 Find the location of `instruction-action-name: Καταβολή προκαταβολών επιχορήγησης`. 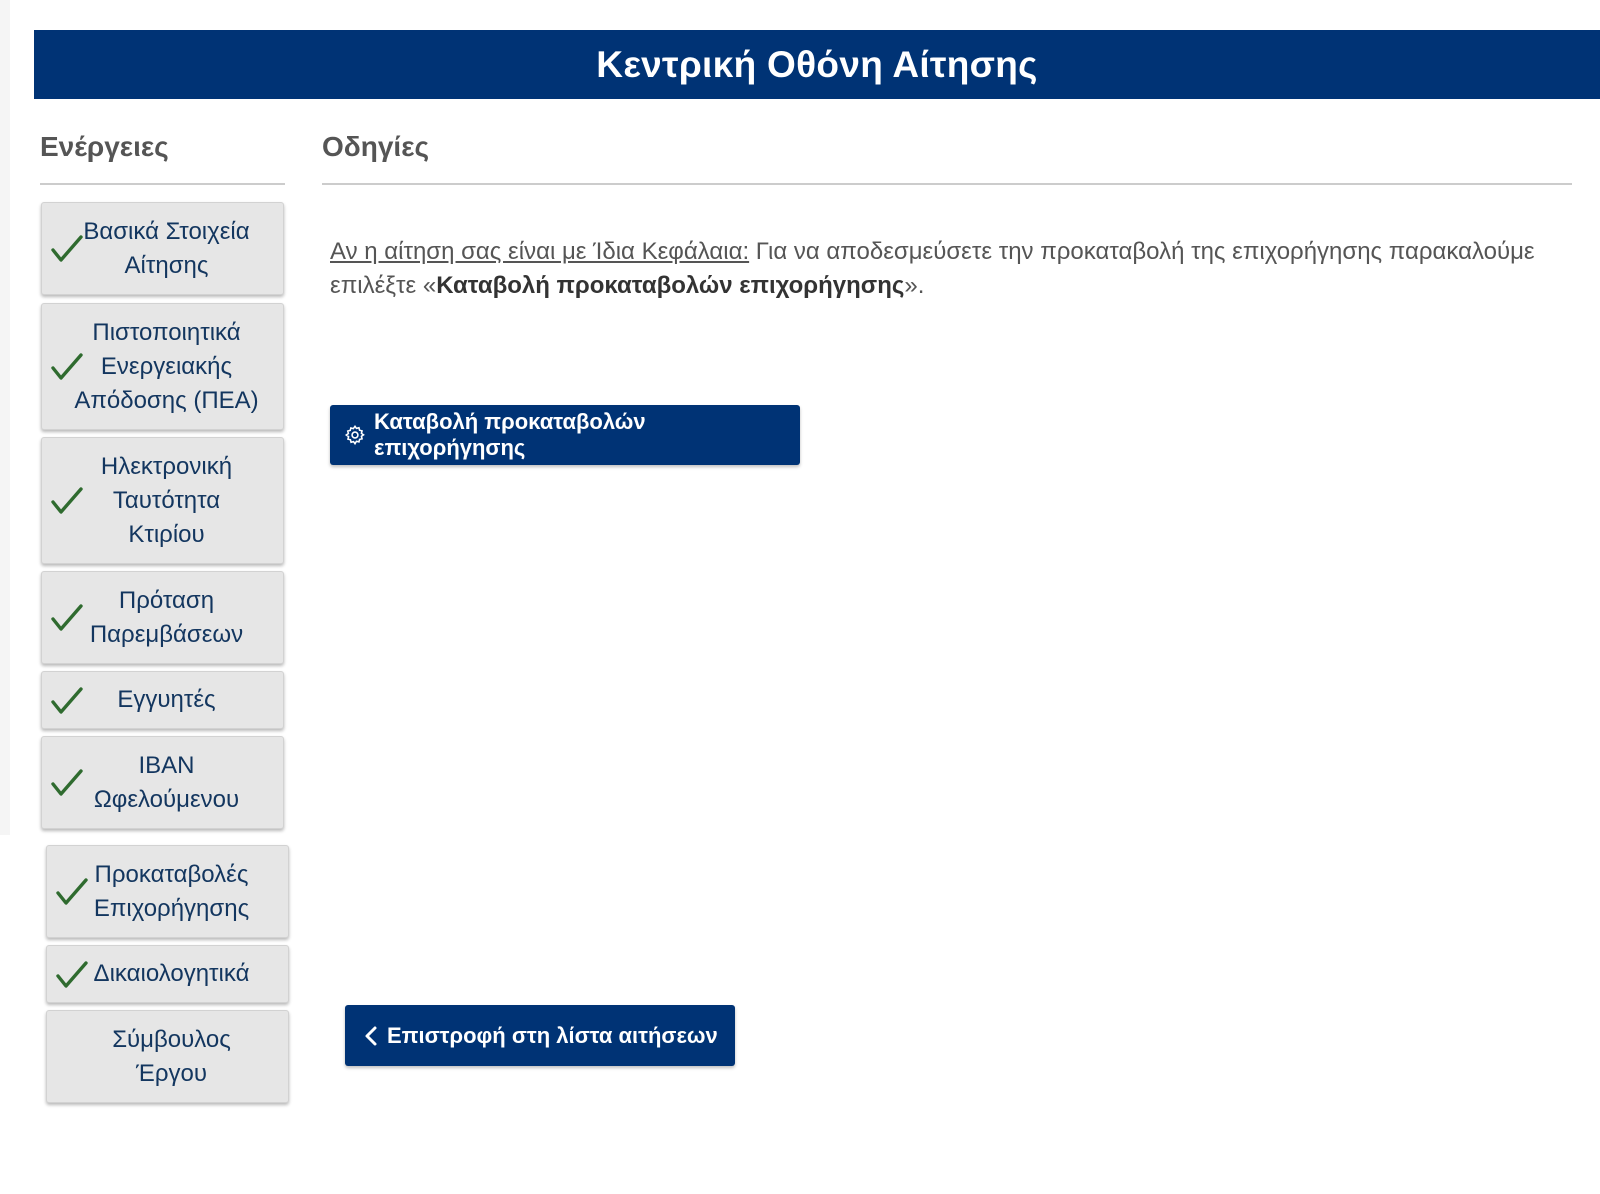

instruction-action-name: Καταβολή προκαταβολών επιχορήγησης is located at coordinates (670, 285).